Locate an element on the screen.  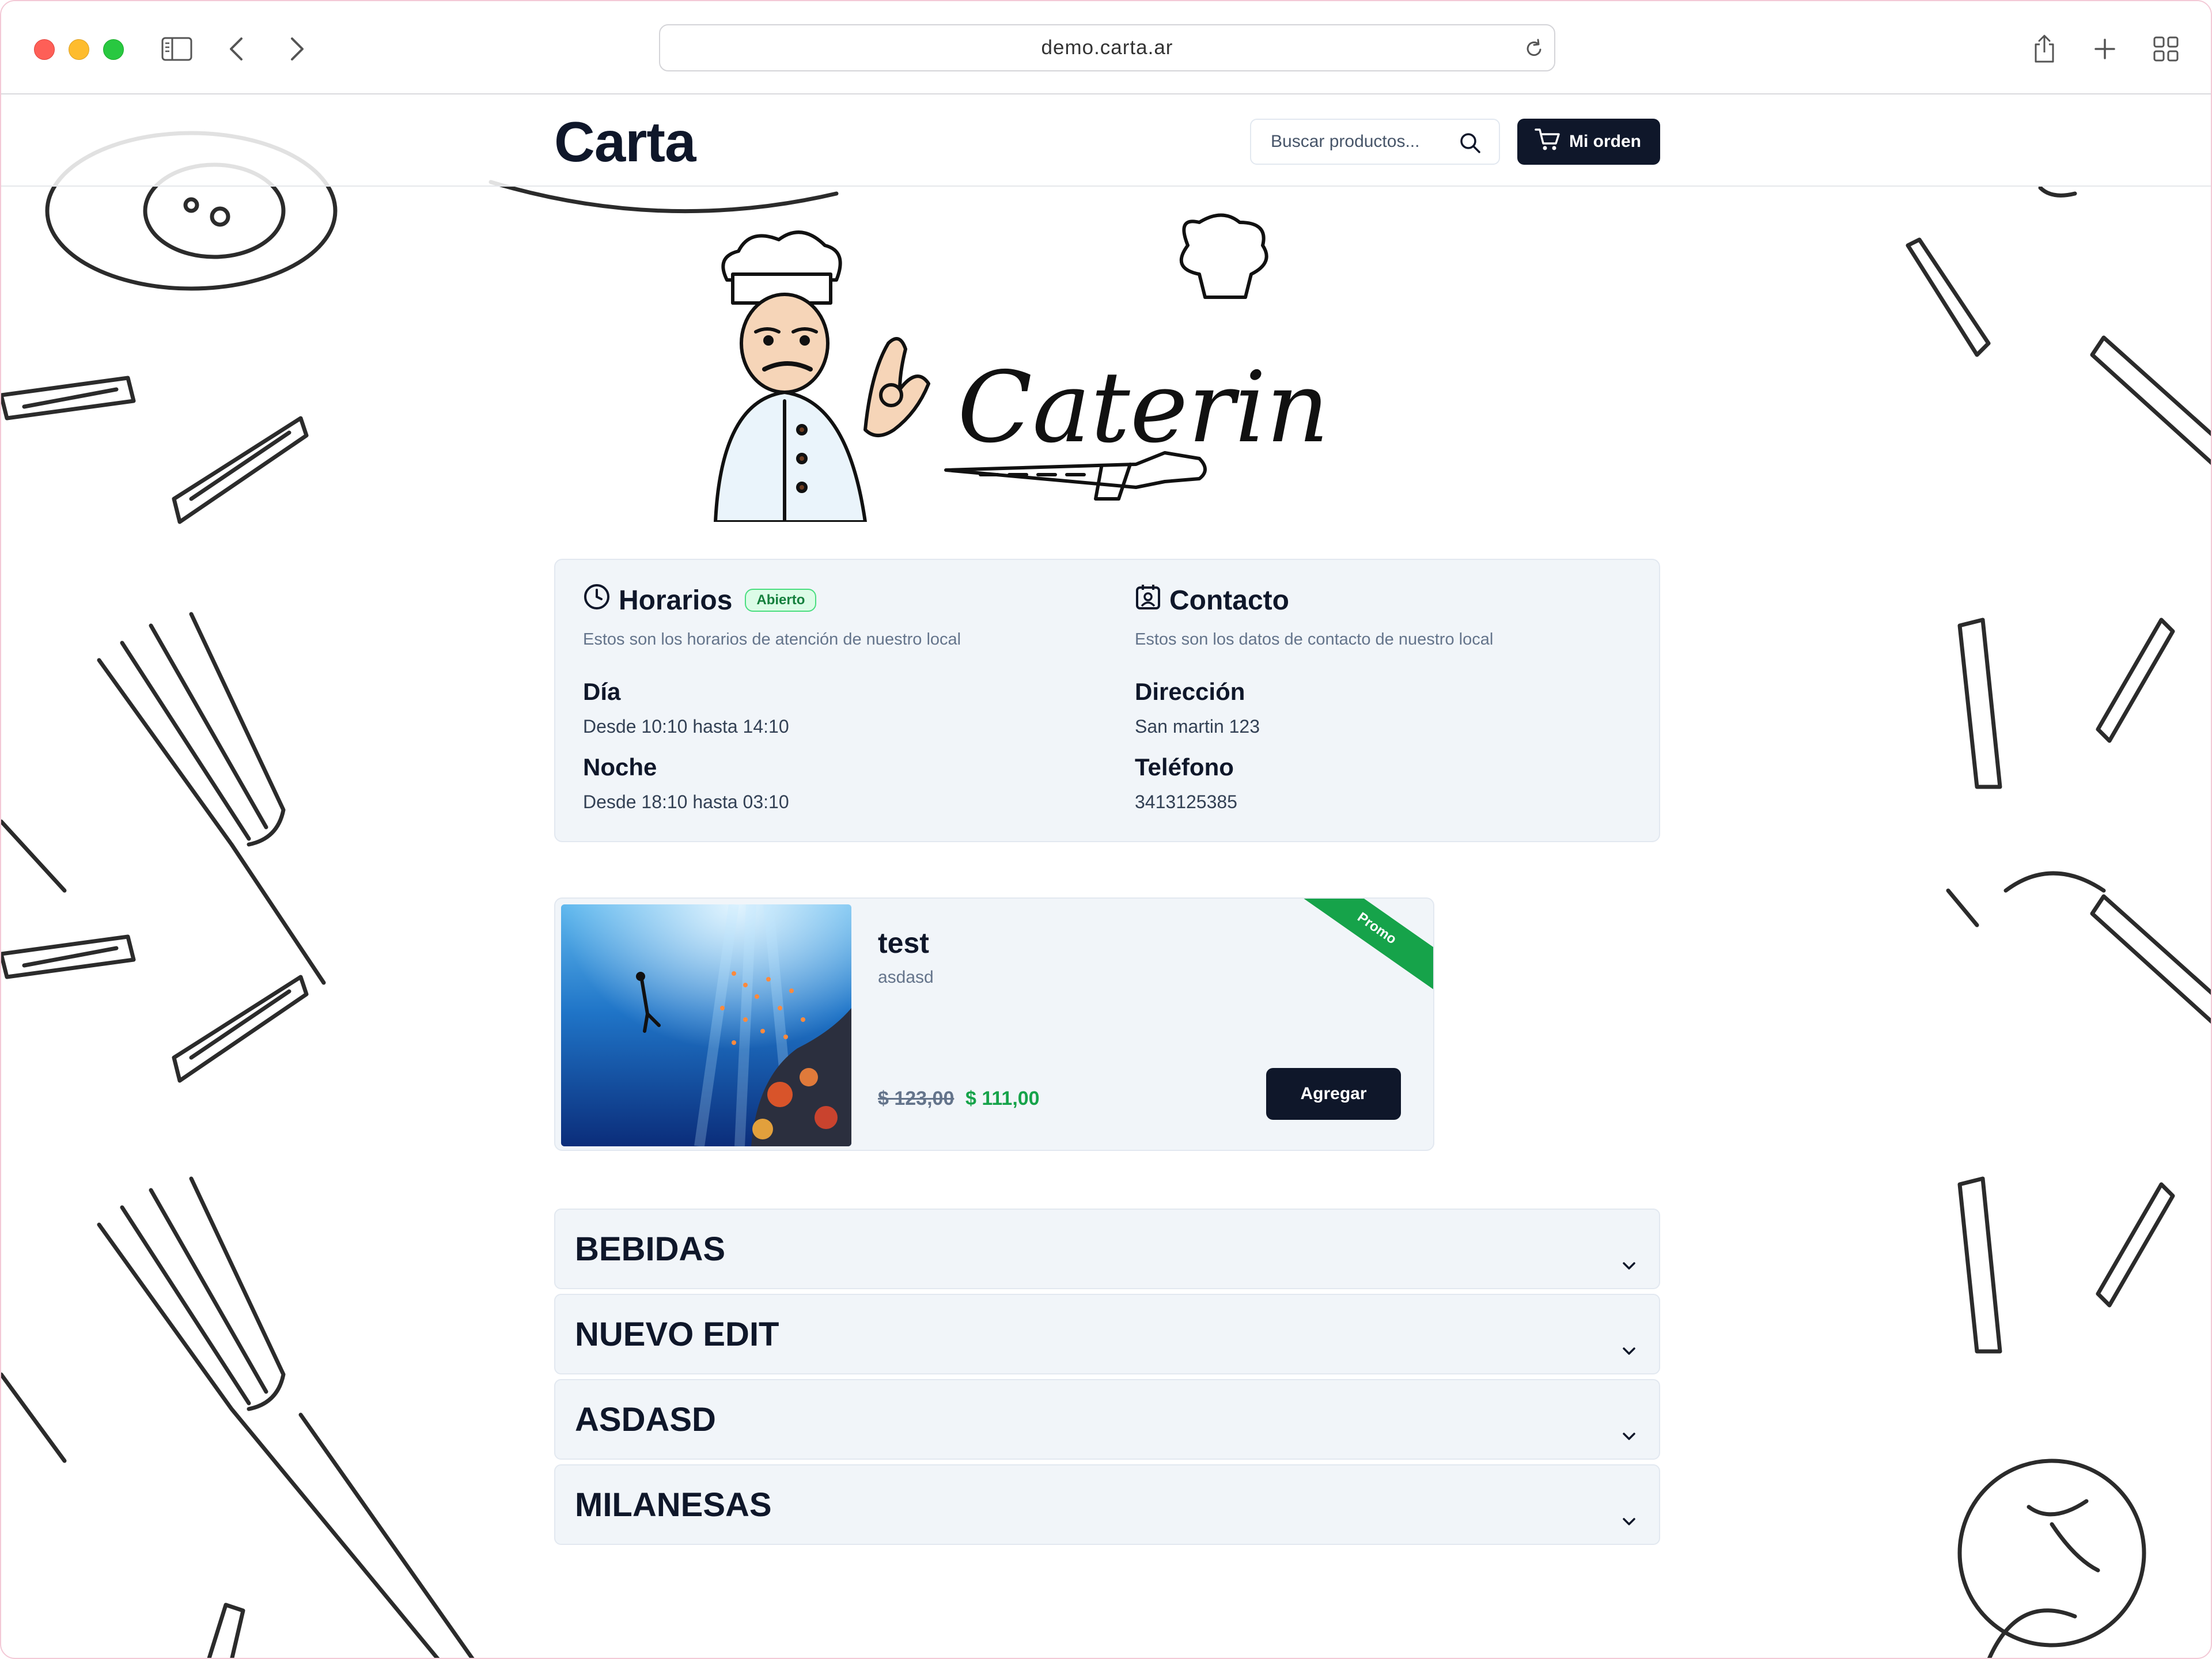
contact-phone-value: 3413125385 is located at coordinates (1314, 802).